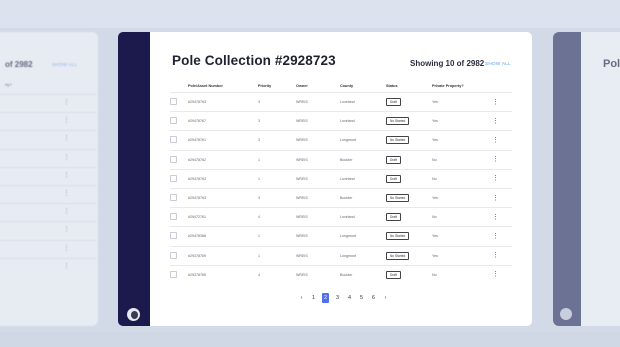  What do you see at coordinates (363, 236) in the screenshot?
I see `county-cell: Longmont` at bounding box center [363, 236].